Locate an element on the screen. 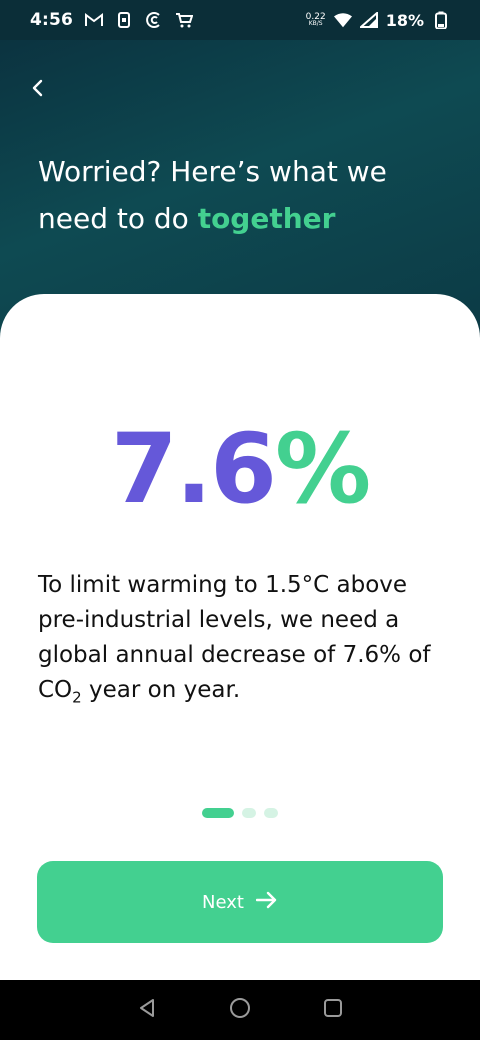 The width and height of the screenshot is (480, 1040). cred-icon is located at coordinates (154, 20).